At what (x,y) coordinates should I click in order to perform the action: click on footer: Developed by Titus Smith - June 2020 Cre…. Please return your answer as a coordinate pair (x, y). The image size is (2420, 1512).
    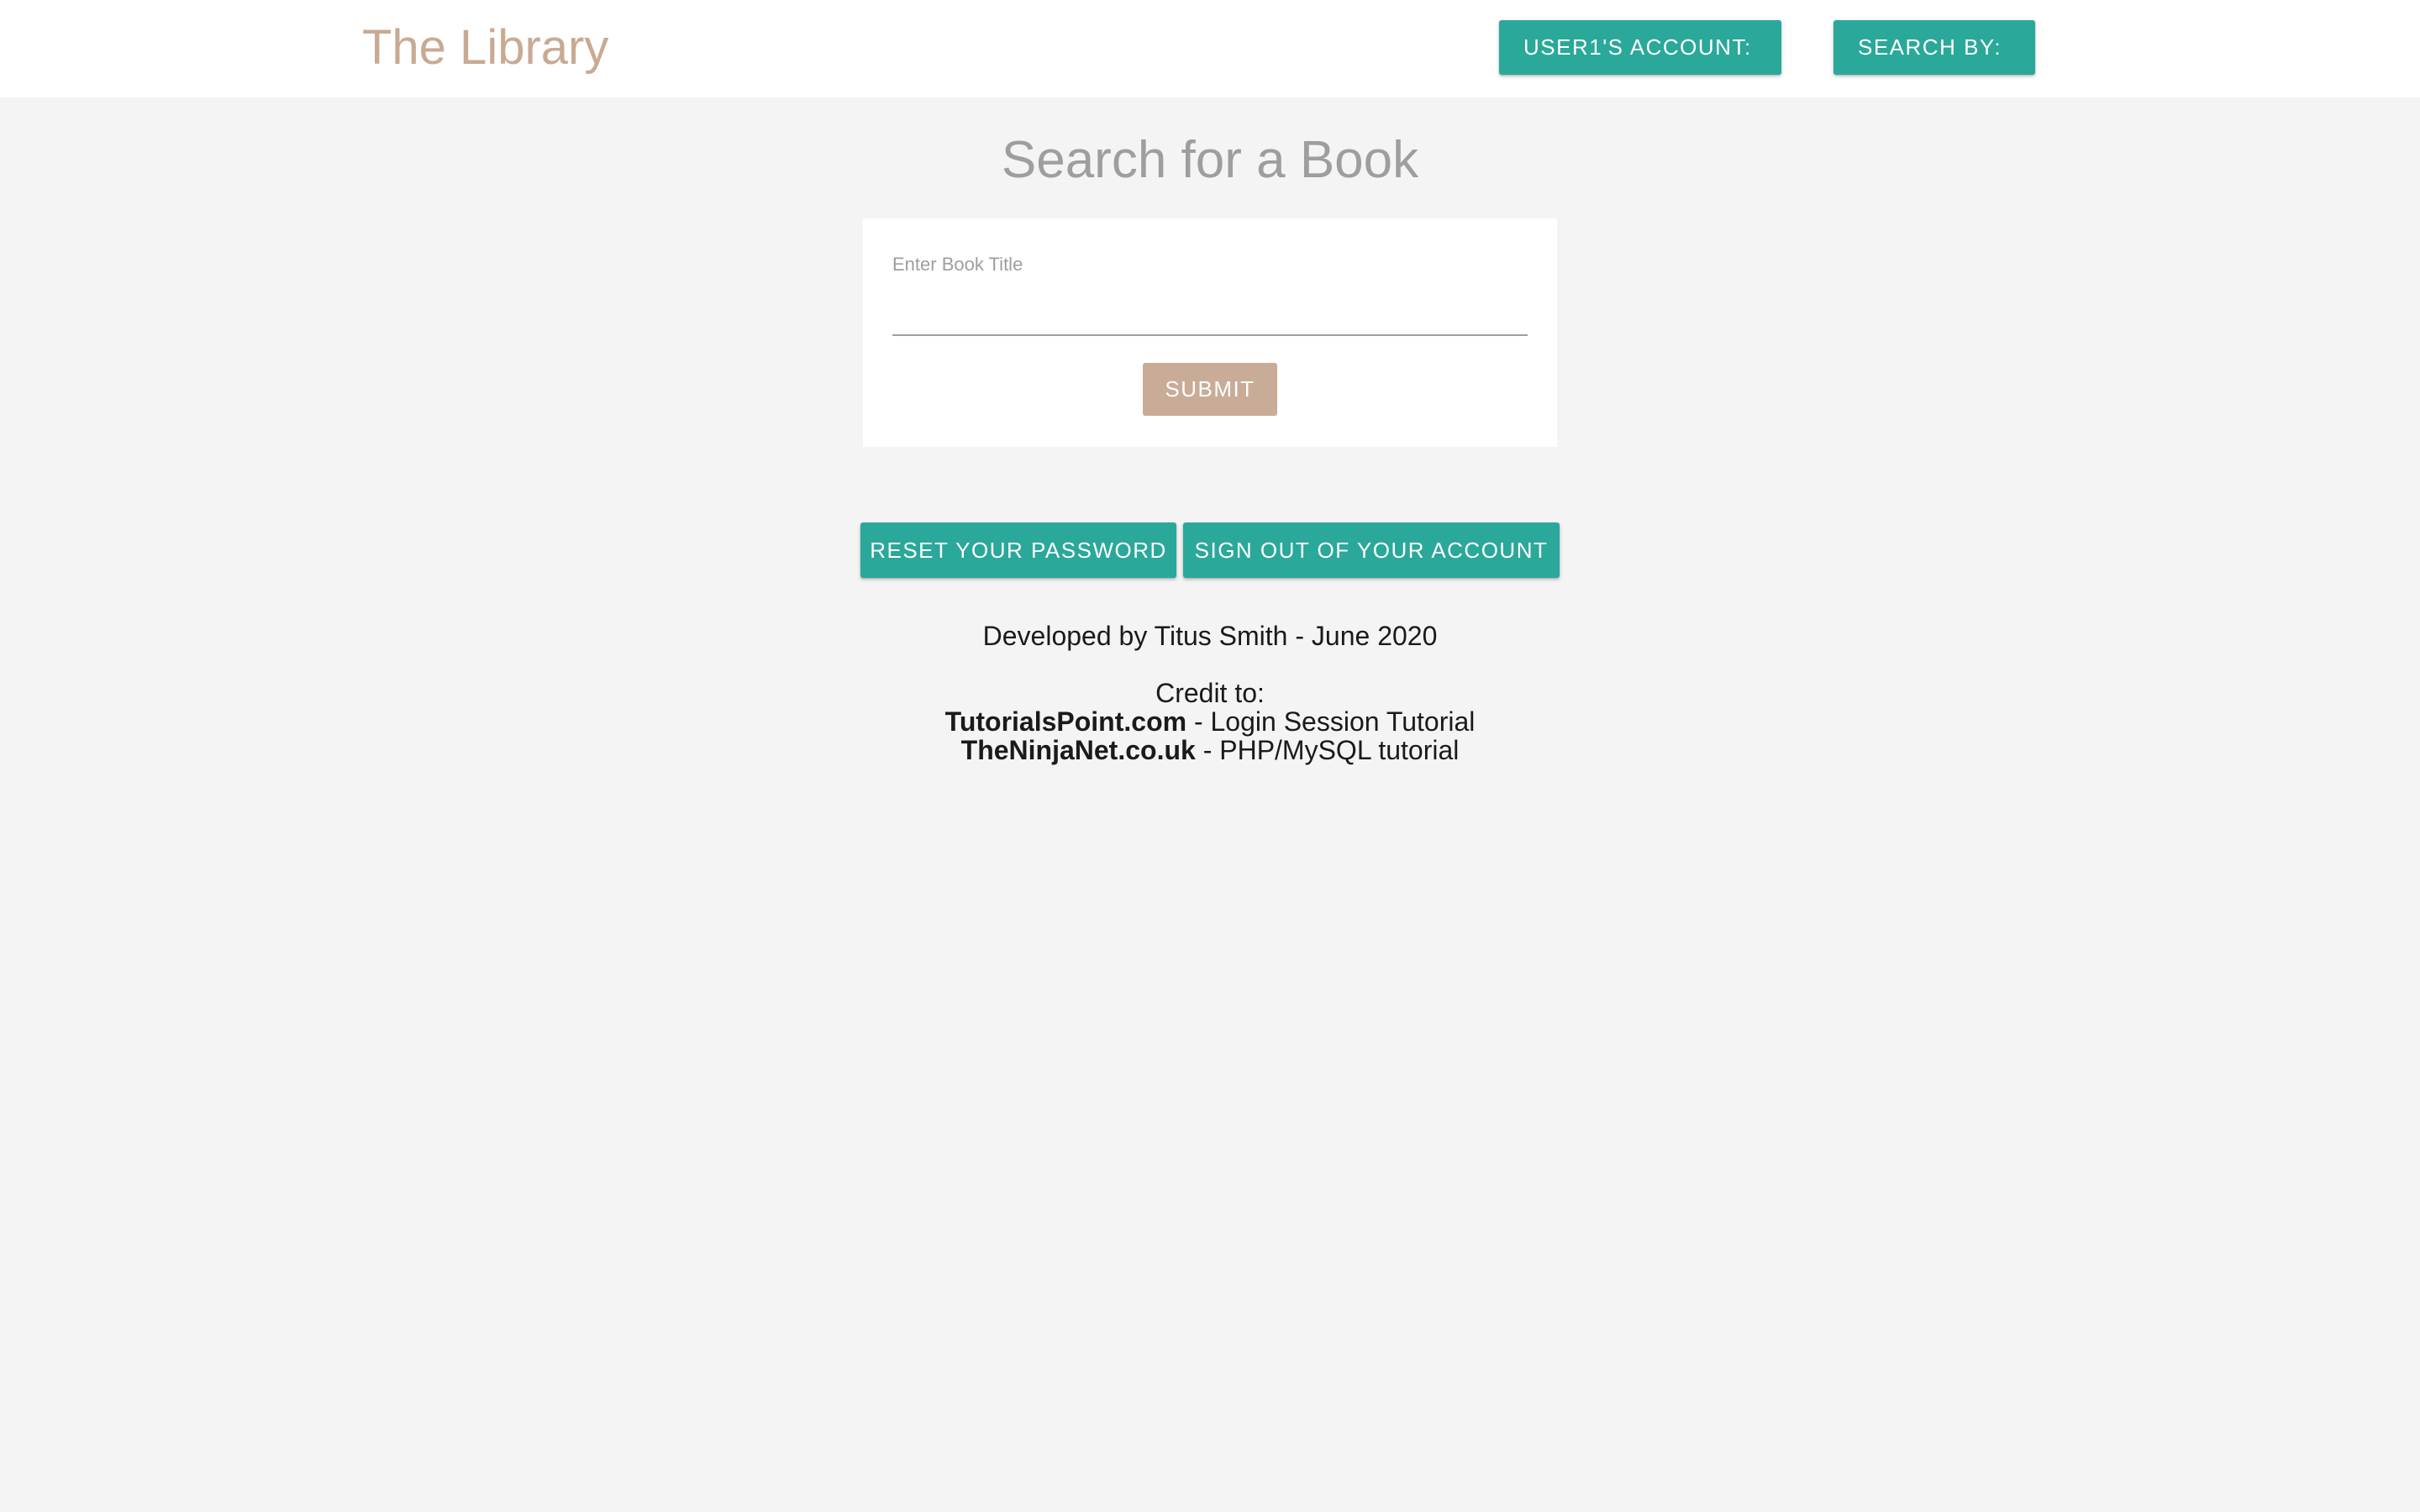
    Looking at the image, I should click on (1210, 693).